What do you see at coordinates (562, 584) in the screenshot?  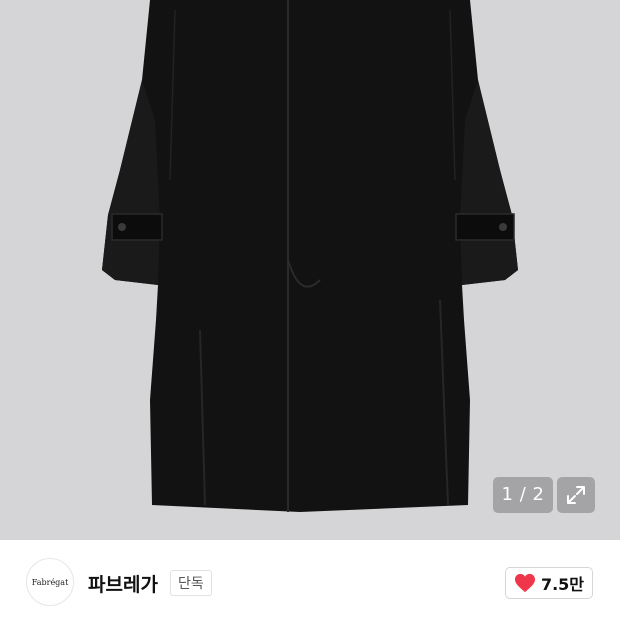 I see `like-count: 7.5만` at bounding box center [562, 584].